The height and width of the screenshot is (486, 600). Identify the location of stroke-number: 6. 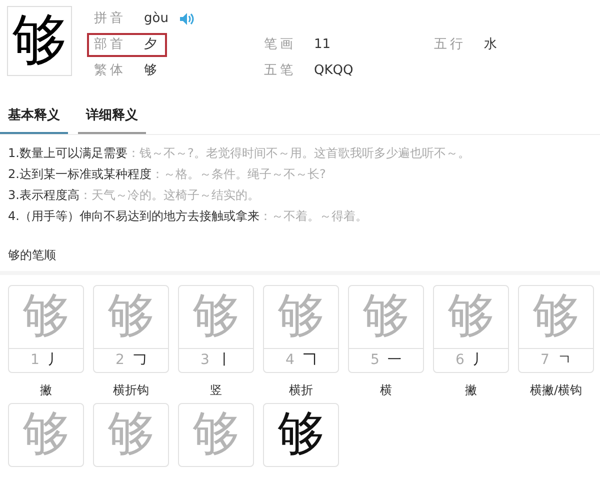
(460, 360).